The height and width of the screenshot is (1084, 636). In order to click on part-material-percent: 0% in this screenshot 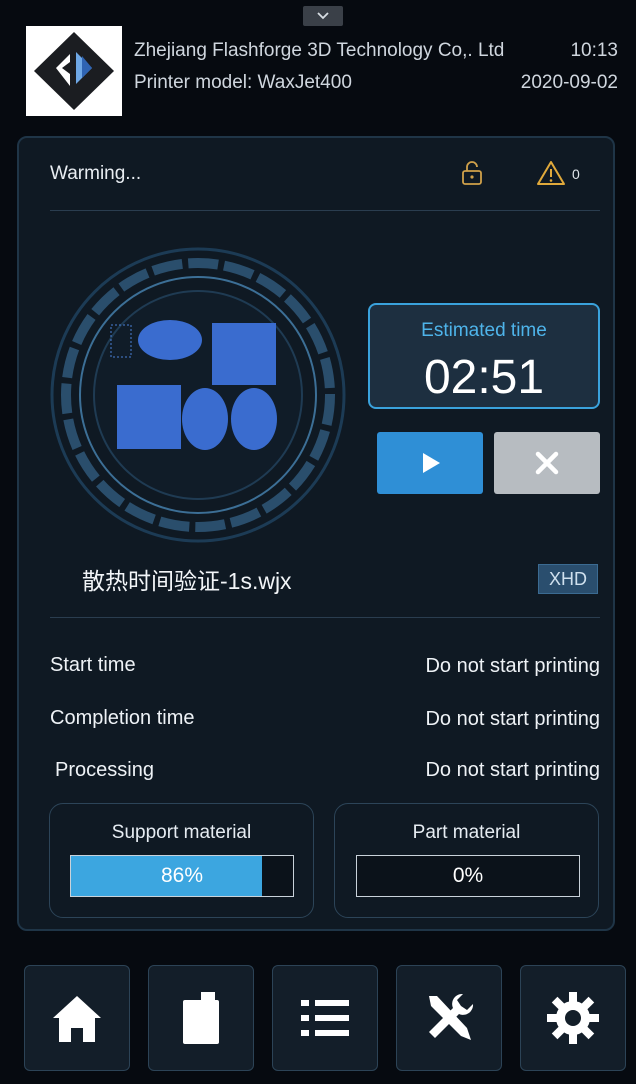, I will do `click(468, 875)`.